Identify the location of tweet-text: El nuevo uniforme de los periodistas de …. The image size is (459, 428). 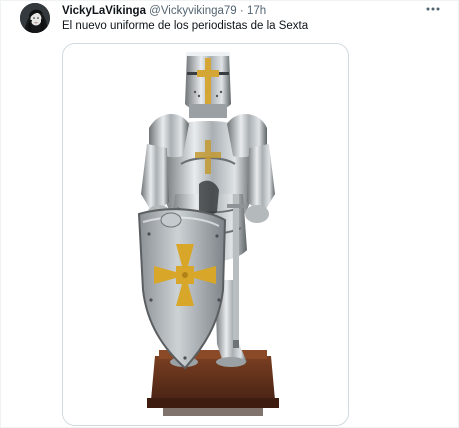
(185, 26).